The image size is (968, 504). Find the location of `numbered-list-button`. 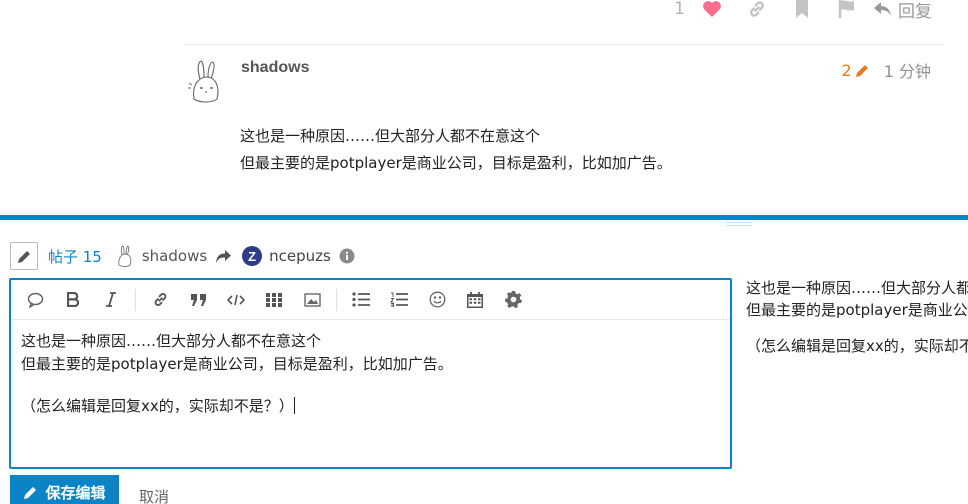

numbered-list-button is located at coordinates (399, 300).